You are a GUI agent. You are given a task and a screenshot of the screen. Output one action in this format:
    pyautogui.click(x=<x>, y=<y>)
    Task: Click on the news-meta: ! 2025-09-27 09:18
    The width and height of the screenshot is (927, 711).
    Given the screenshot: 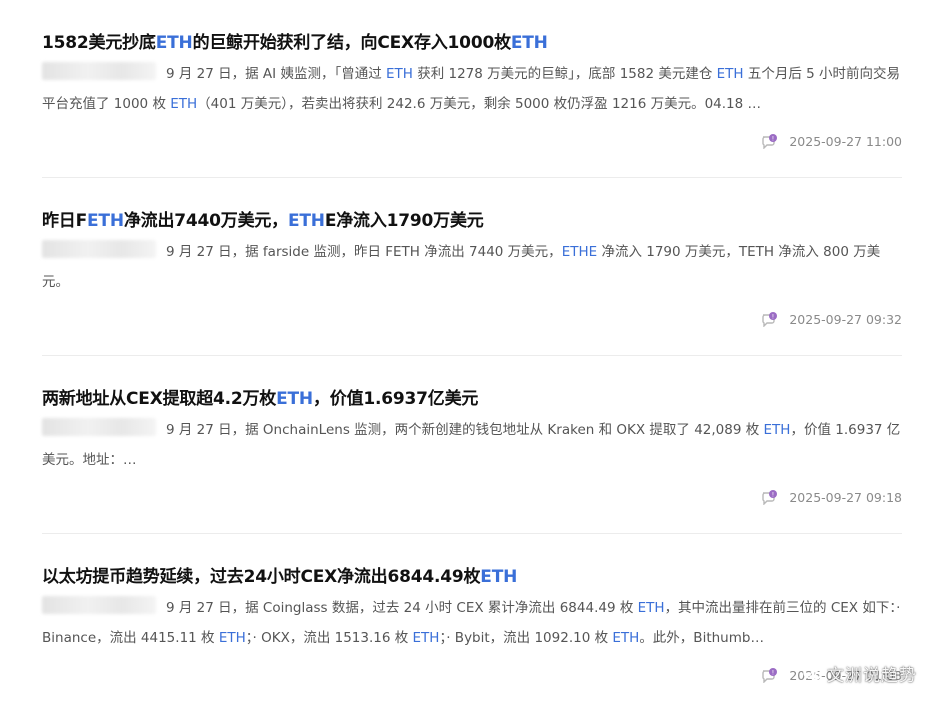 What is the action you would take?
    pyautogui.click(x=831, y=497)
    